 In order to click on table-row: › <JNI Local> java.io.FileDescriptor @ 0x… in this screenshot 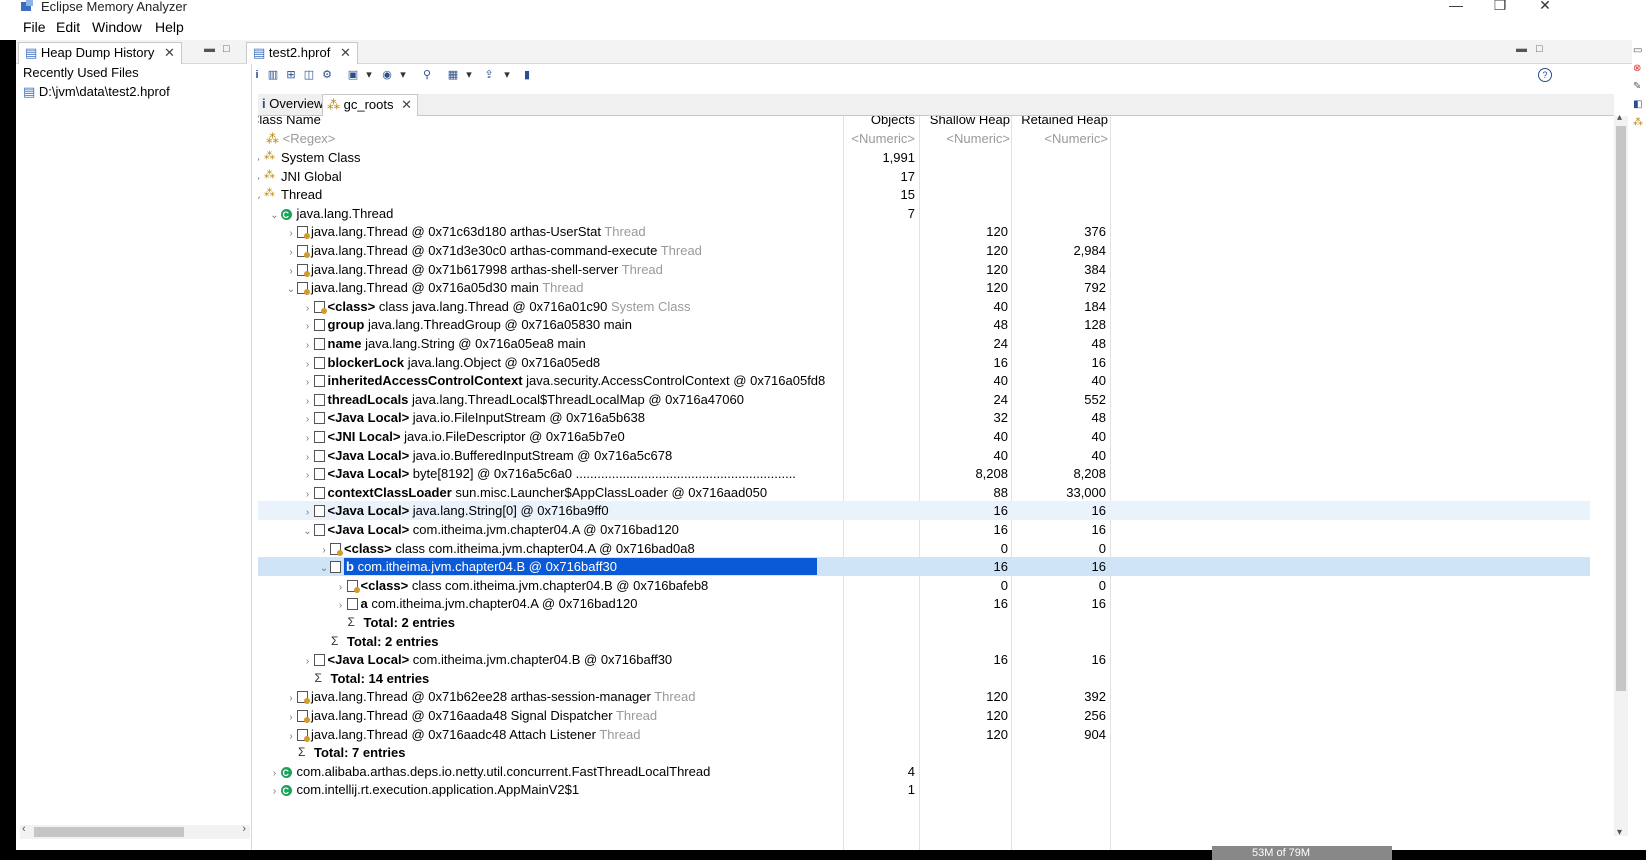, I will do `click(924, 436)`.